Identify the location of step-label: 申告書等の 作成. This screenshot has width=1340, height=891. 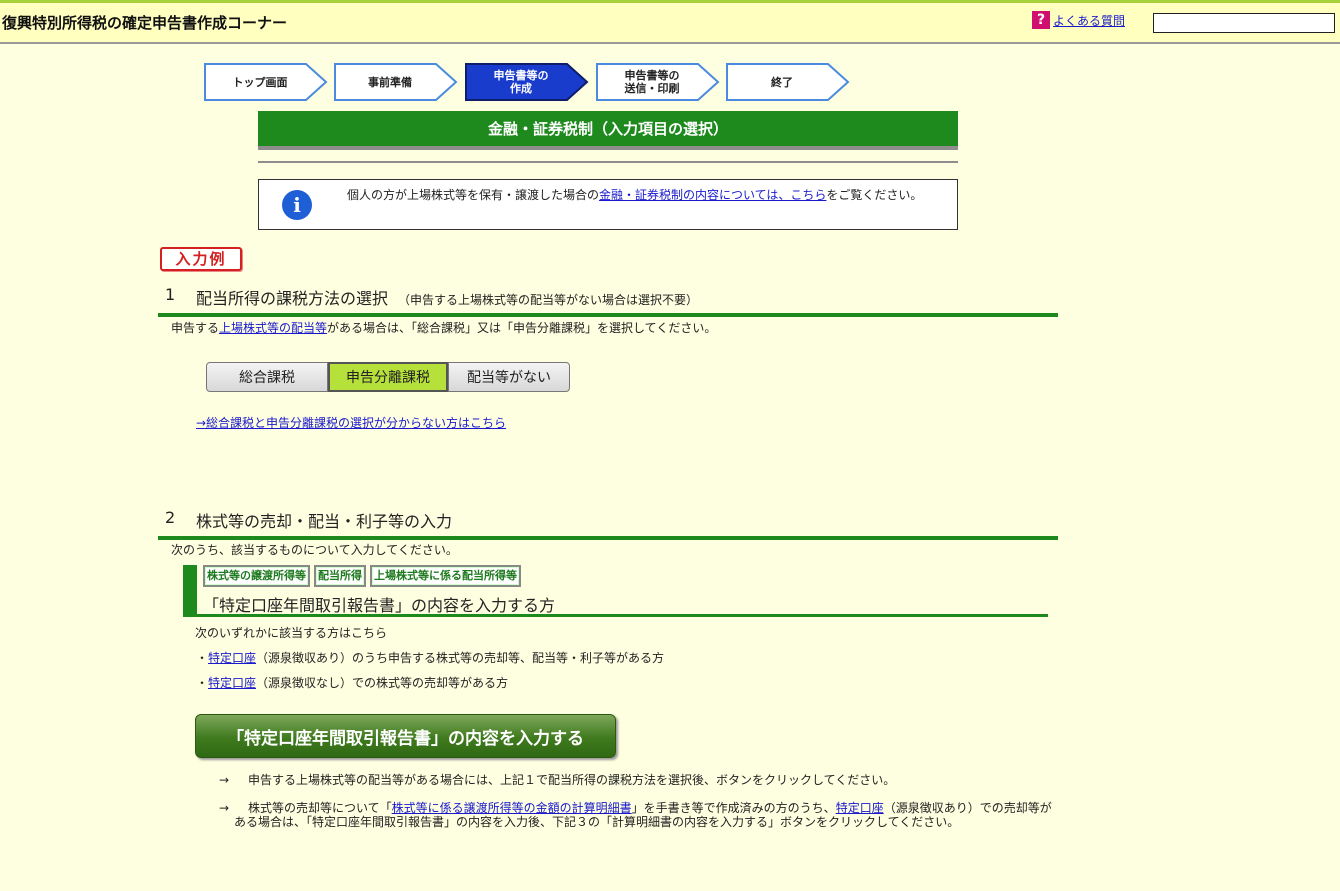
(521, 82).